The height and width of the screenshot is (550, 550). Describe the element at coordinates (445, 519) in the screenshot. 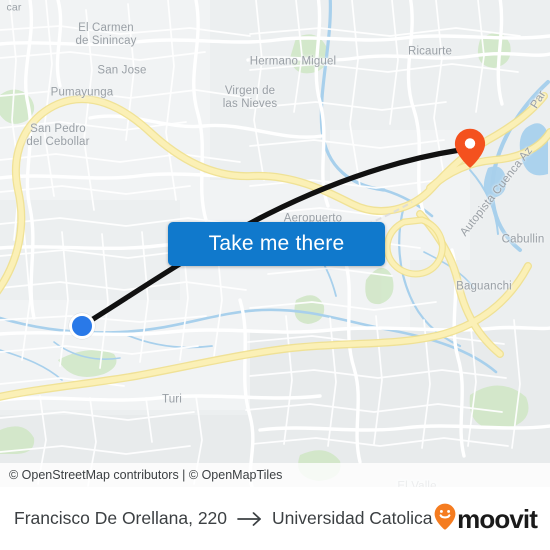

I see `moovit-pin-icon` at that location.